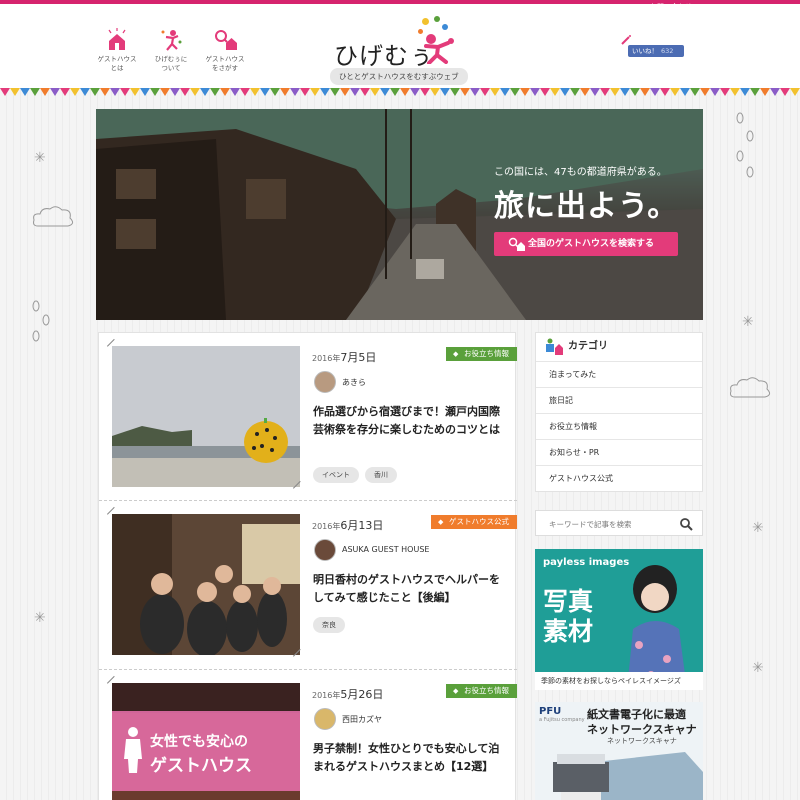 This screenshot has width=800, height=800. I want to click on hero-title: 旅に出よう。, so click(586, 206).